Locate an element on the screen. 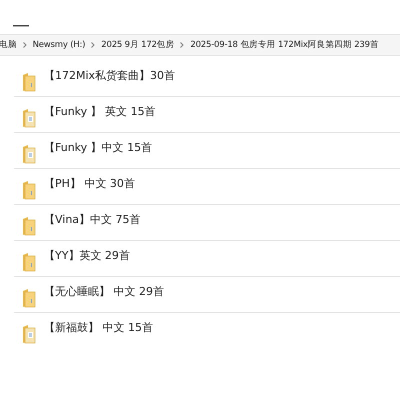 This screenshot has height=400, width=400. breadcrumb-item: 电脑 is located at coordinates (8, 45).